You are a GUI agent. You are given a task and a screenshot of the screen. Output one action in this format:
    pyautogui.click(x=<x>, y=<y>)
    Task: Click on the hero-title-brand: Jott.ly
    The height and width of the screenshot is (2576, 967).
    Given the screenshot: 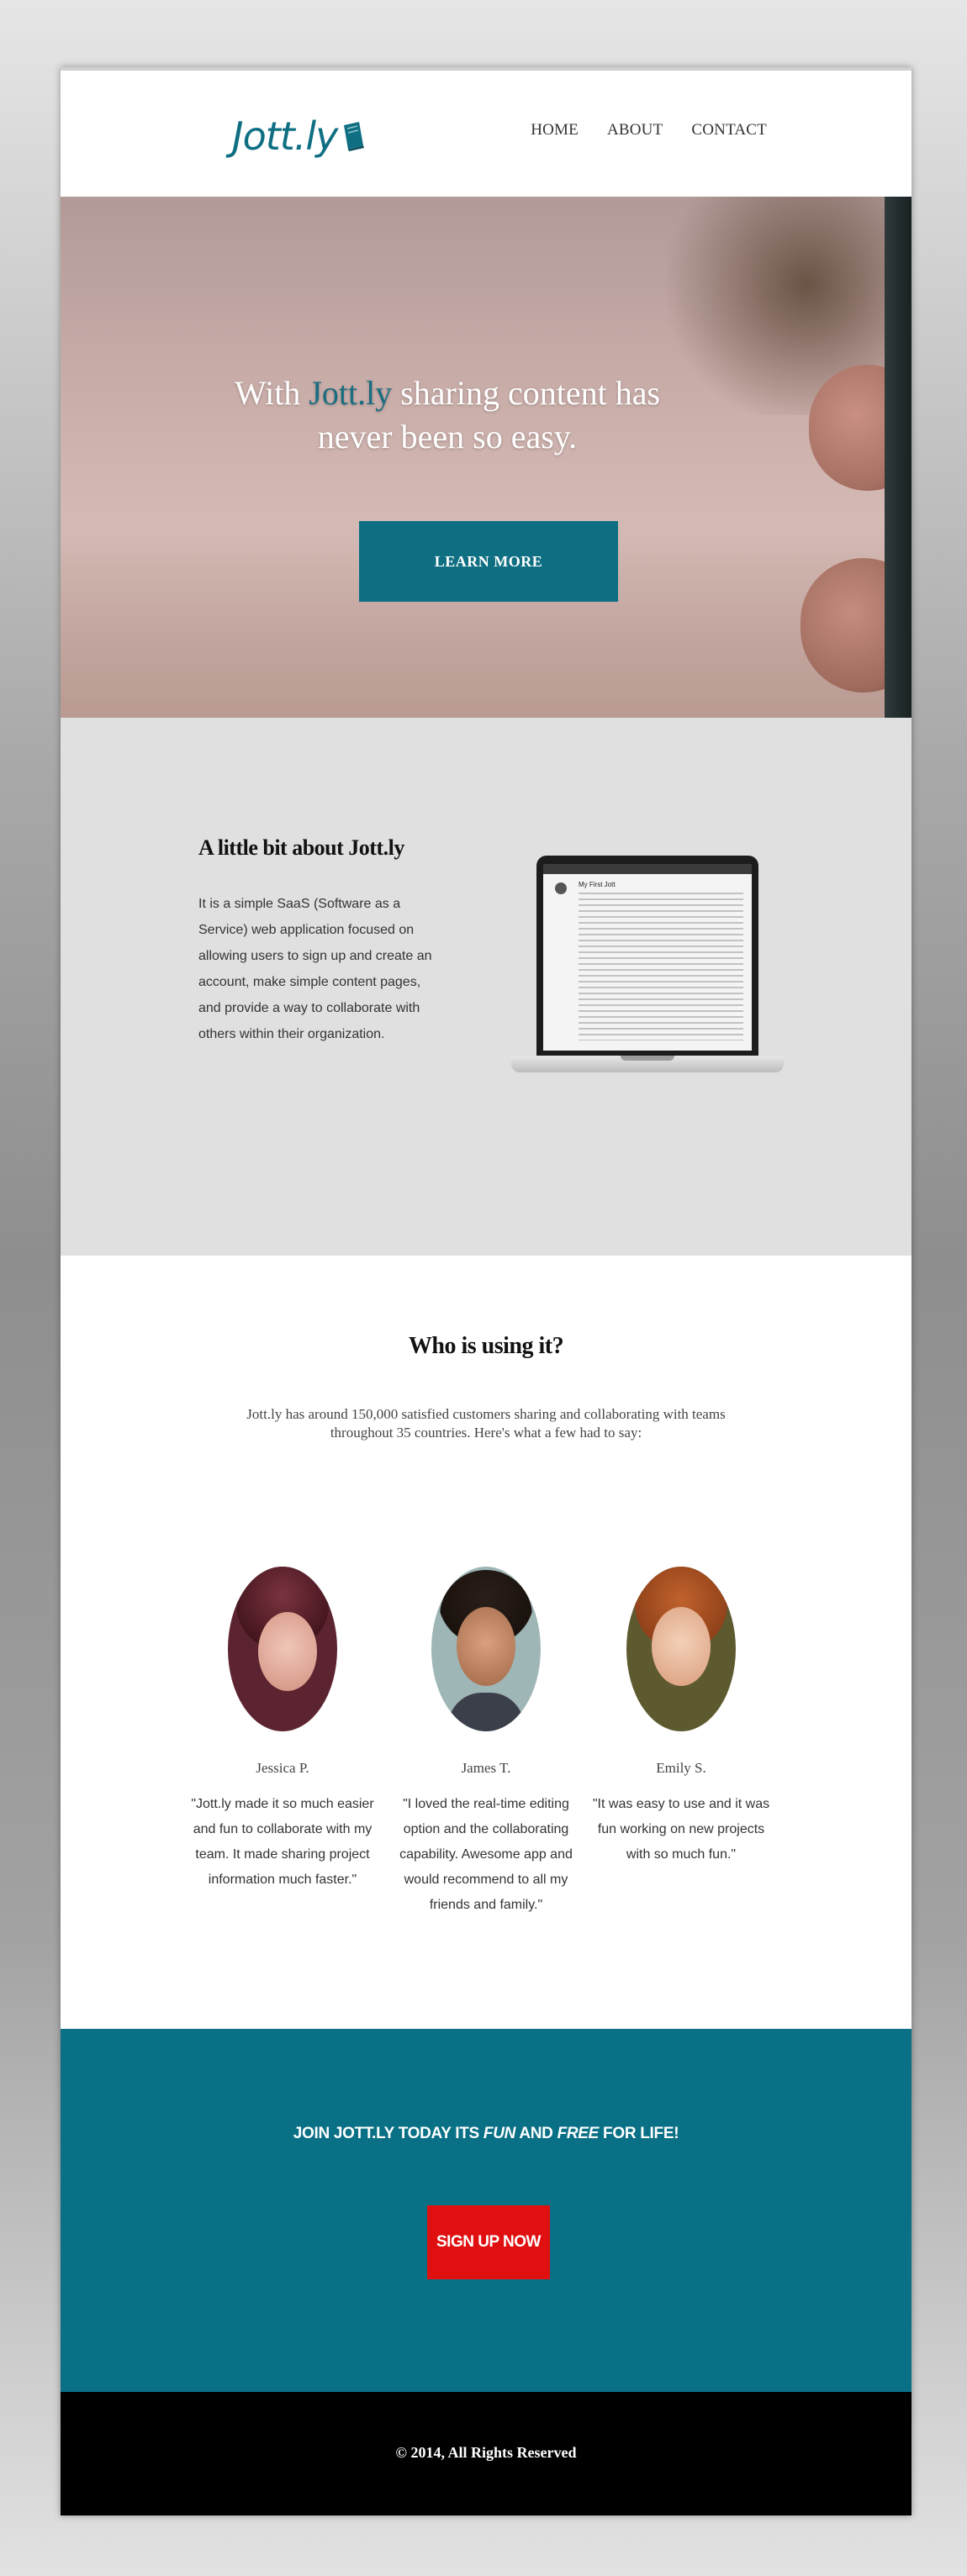 What is the action you would take?
    pyautogui.click(x=351, y=393)
    